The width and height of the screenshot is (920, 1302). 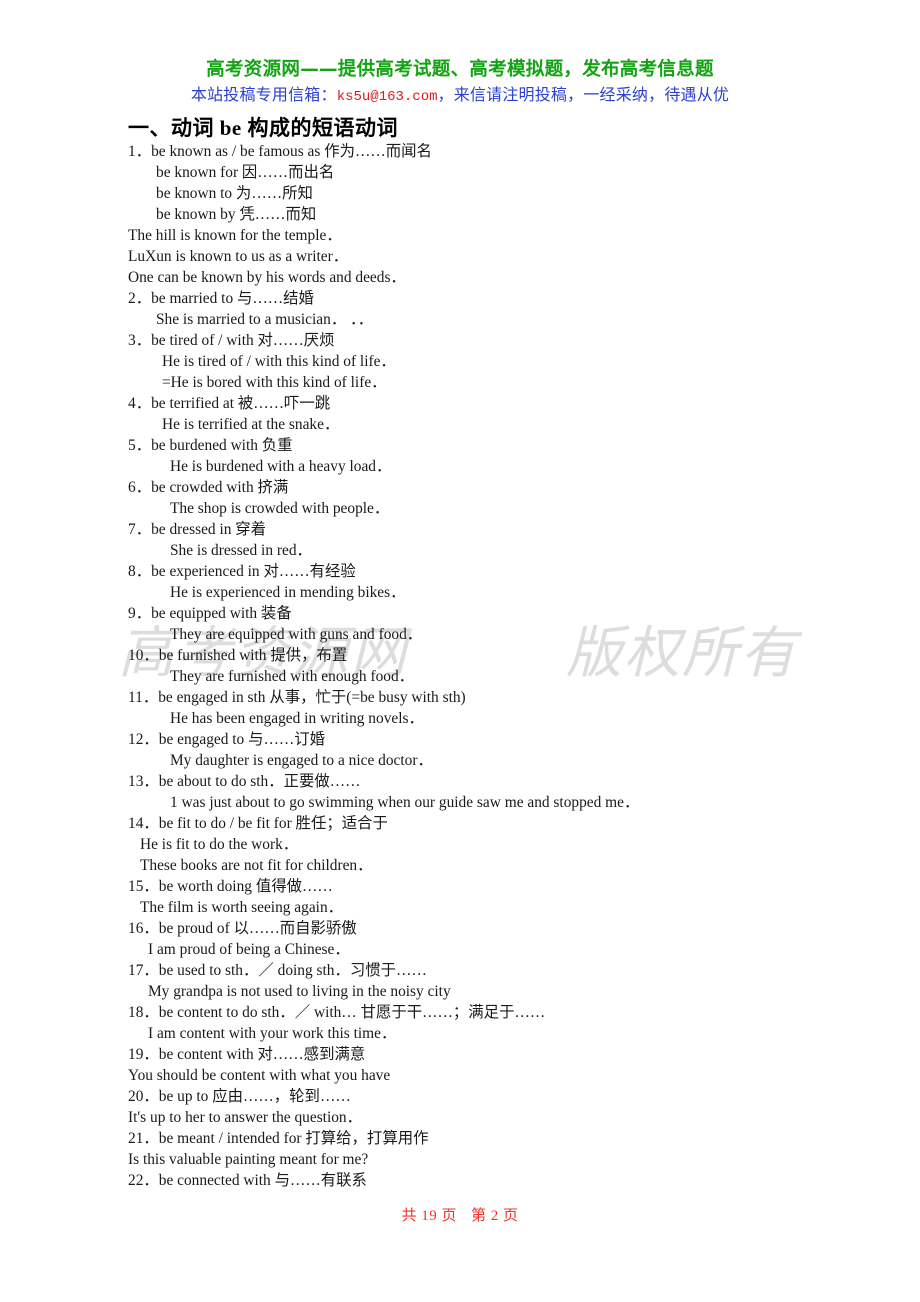 What do you see at coordinates (227, 739) in the screenshot?
I see `content-line: 12．be engaged to 与……订婚` at bounding box center [227, 739].